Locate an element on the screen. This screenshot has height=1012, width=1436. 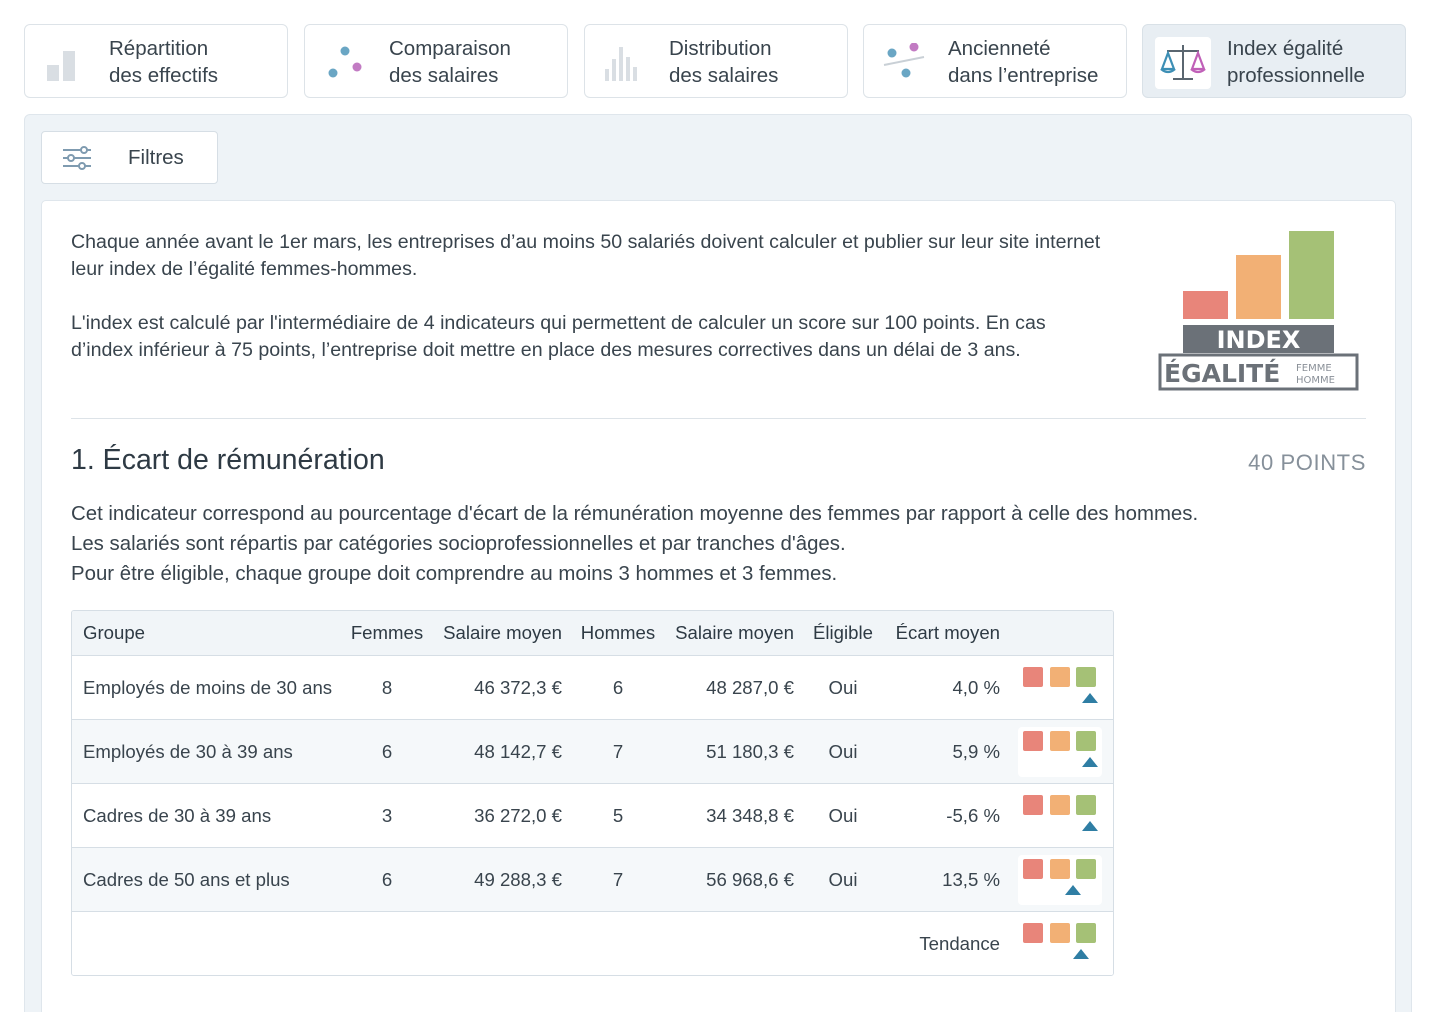
index-egalite-logo: INDEX ÉGALITÉ FEMME HOMME is located at coordinates (1258, 311).